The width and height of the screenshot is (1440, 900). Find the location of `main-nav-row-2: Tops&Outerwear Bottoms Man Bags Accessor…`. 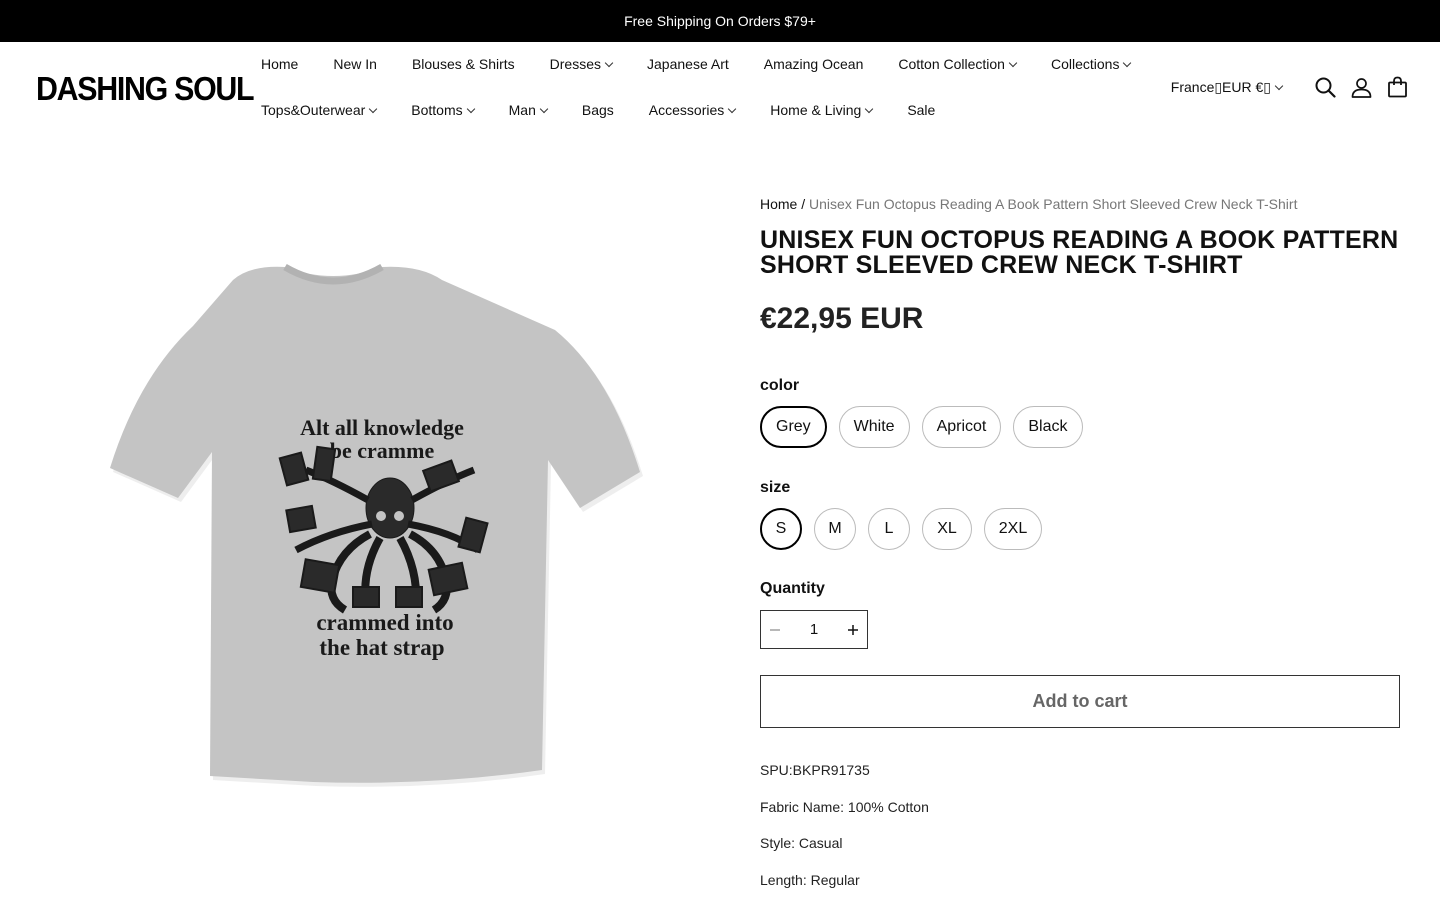

main-nav-row-2: Tops&Outerwear Bottoms Man Bags Accessor… is located at coordinates (615, 110).